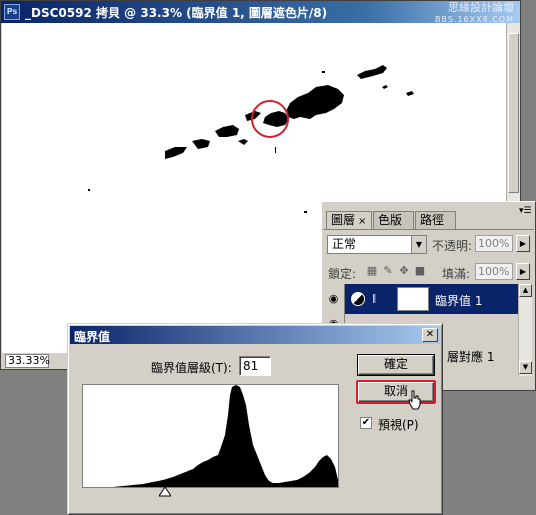 This screenshot has height=515, width=536. Describe the element at coordinates (456, 274) in the screenshot. I see `fill-label: 填滿:` at that location.